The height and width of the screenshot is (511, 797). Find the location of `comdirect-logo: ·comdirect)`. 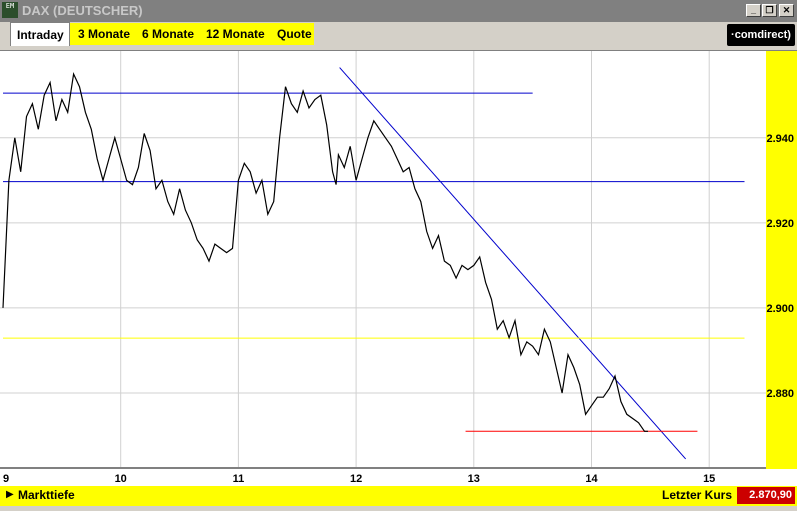

comdirect-logo: ·comdirect) is located at coordinates (761, 35).